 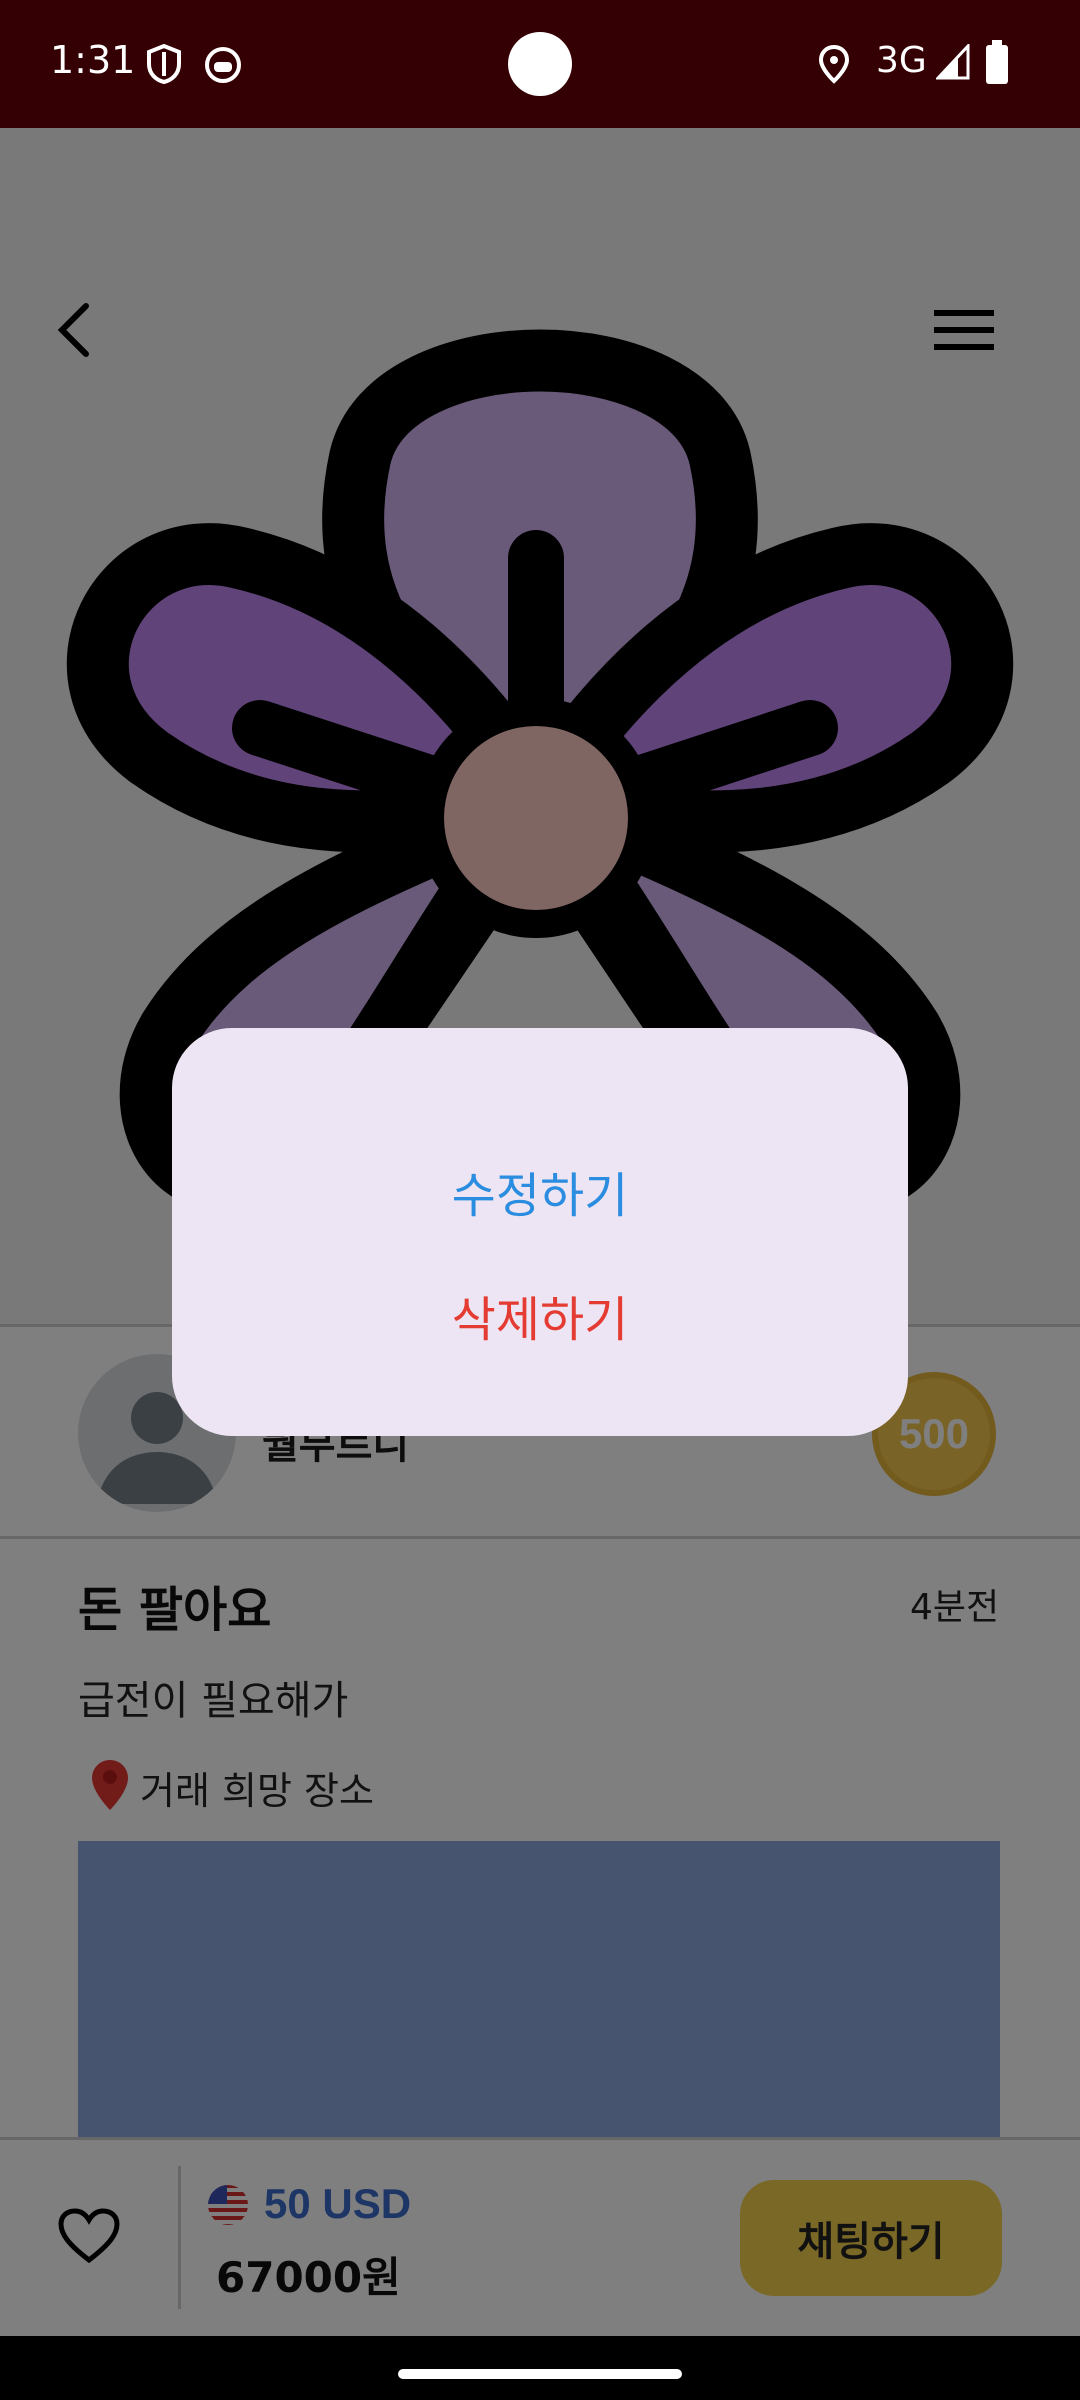 What do you see at coordinates (997, 62) in the screenshot?
I see `battery-icon` at bounding box center [997, 62].